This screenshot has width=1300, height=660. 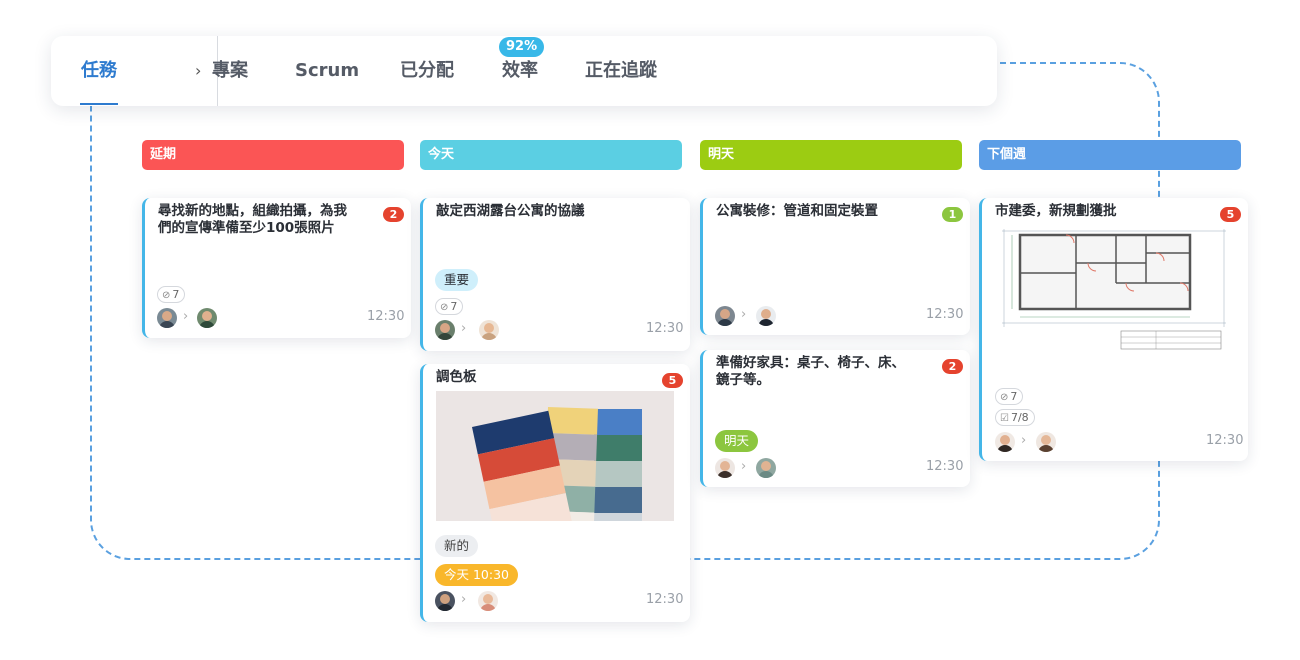 What do you see at coordinates (427, 71) in the screenshot?
I see `tab-assigned: 已分配` at bounding box center [427, 71].